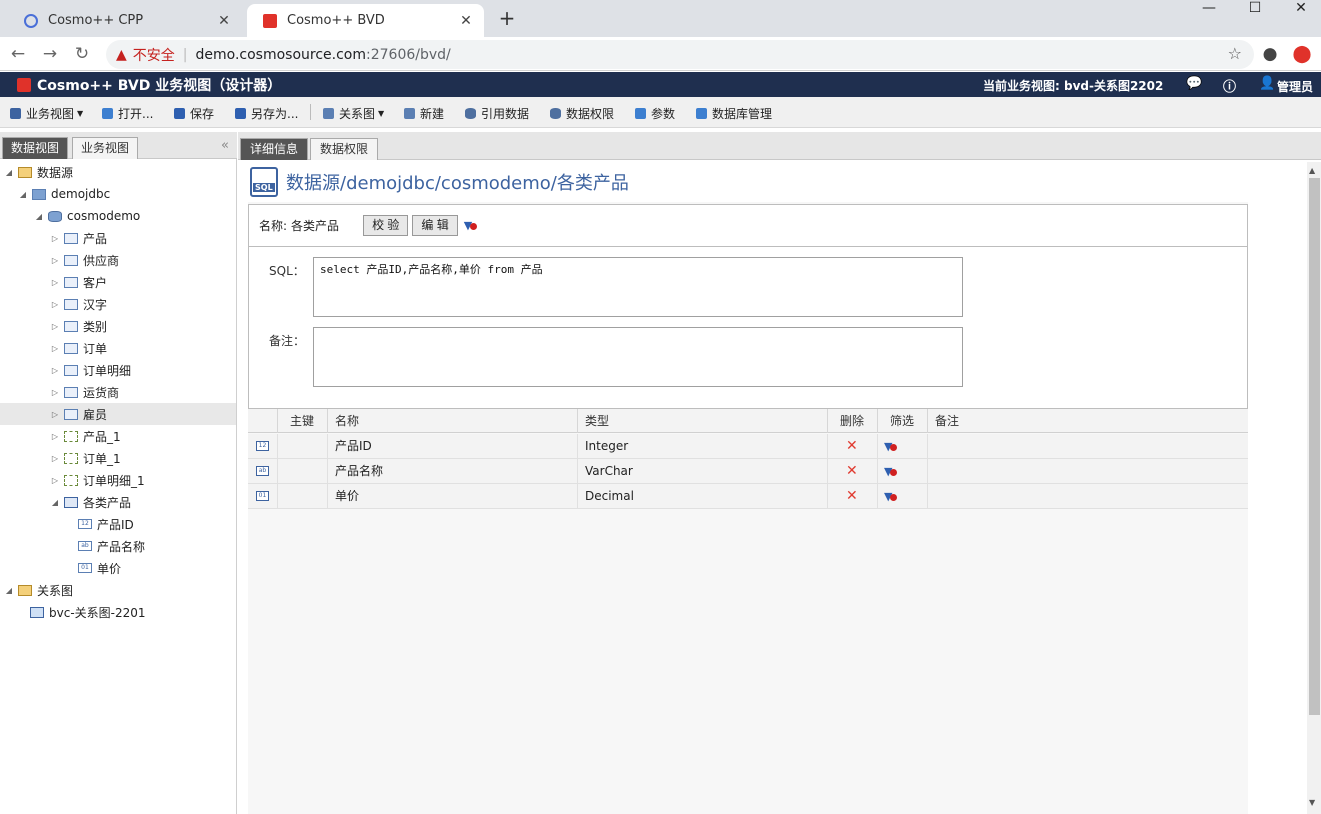  What do you see at coordinates (452, 446) in the screenshot?
I see `name-cell: 产品ID` at bounding box center [452, 446].